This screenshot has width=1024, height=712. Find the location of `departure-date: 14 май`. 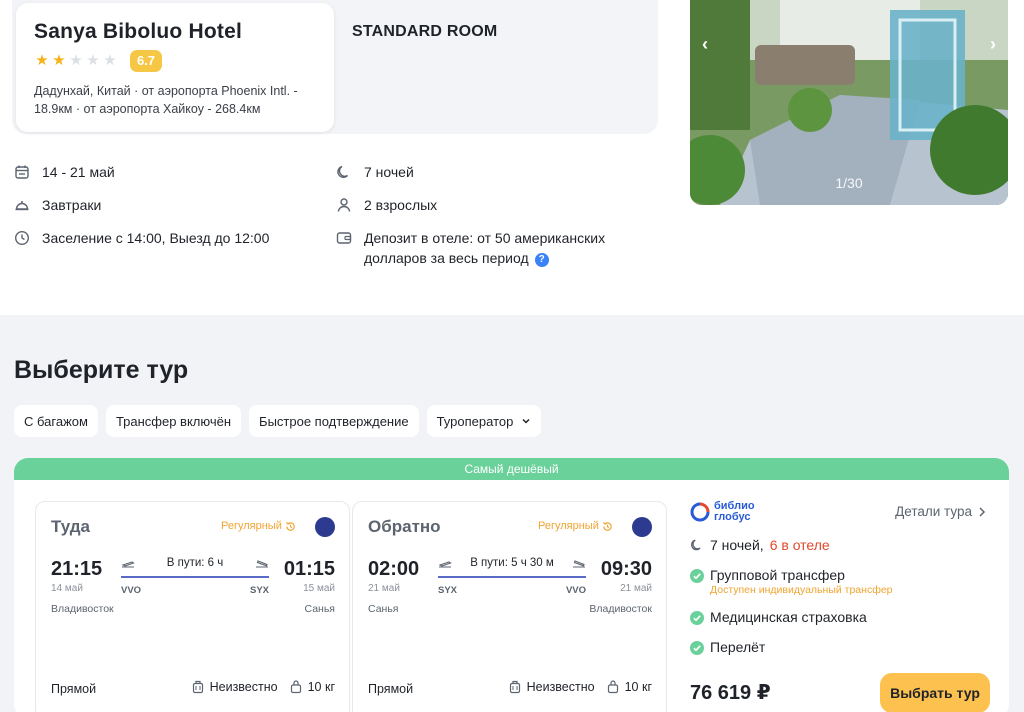

departure-date: 14 май is located at coordinates (67, 588).